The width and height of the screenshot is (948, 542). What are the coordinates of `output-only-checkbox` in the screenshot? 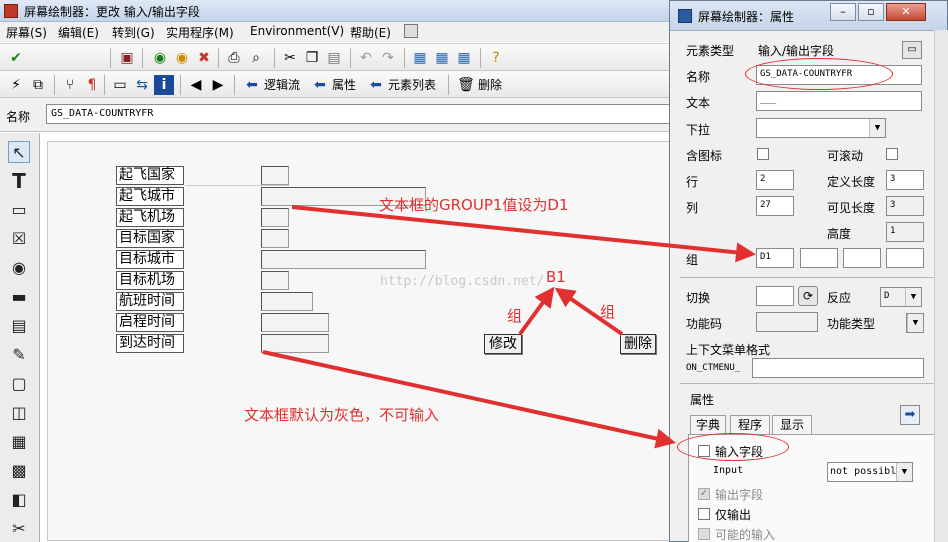 It's located at (704, 514).